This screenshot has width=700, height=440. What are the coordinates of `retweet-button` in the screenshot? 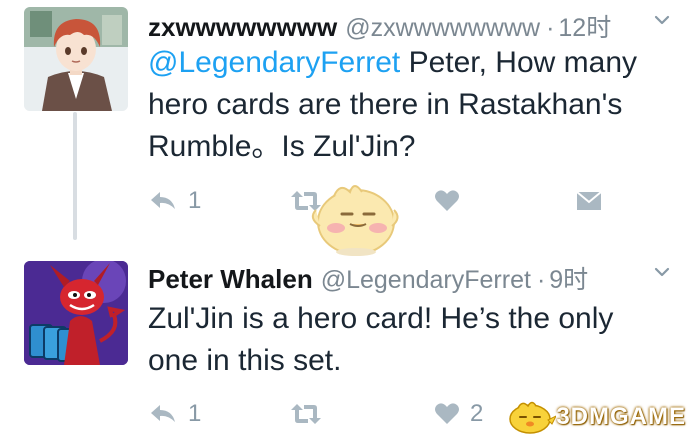 It's located at (311, 414).